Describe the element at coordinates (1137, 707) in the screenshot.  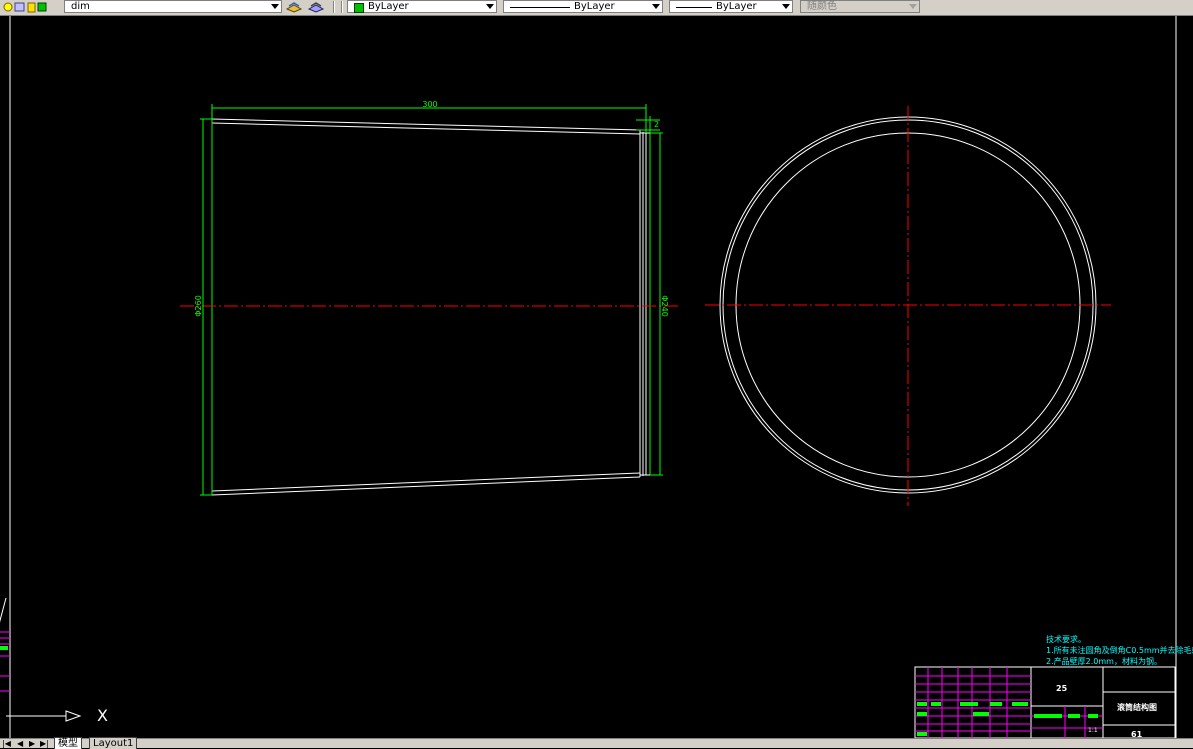
I see `title-block-part-name: 滚筒结构图` at that location.